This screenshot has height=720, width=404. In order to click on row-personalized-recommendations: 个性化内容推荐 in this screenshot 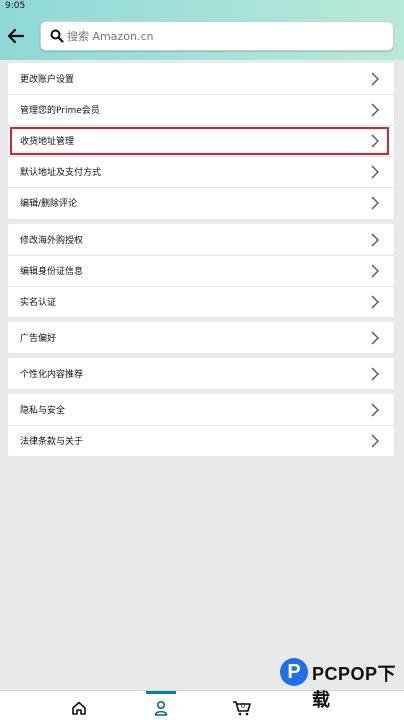, I will do `click(201, 373)`.